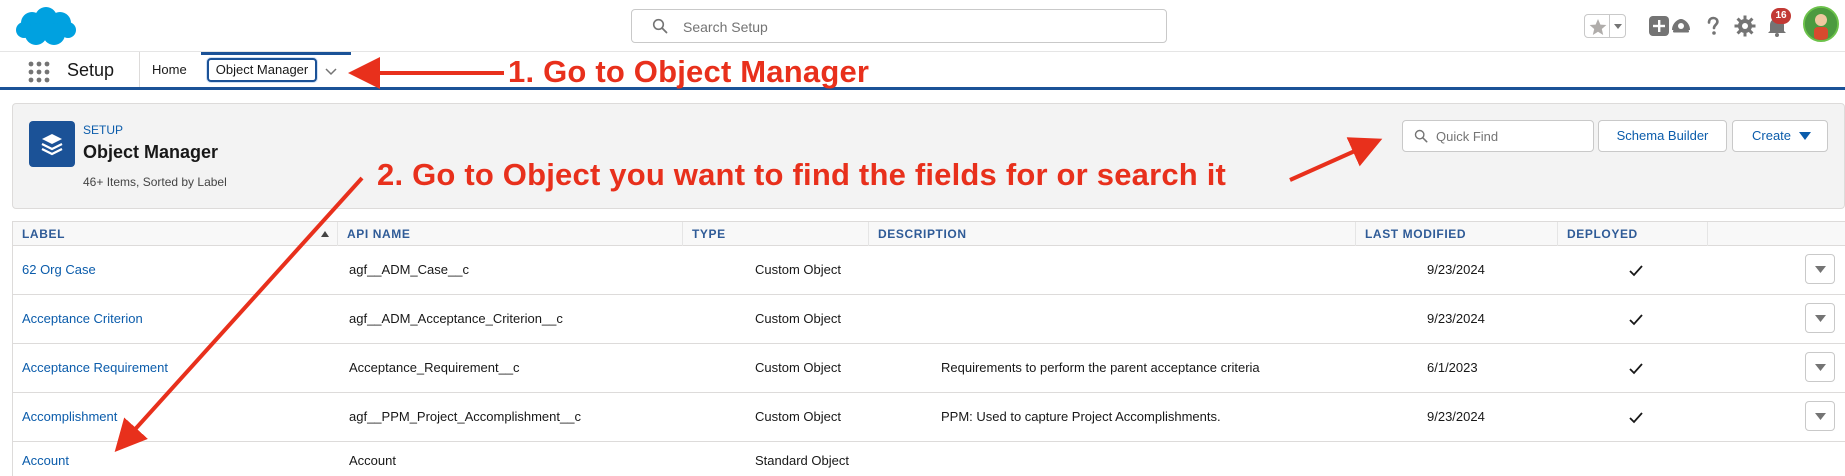 This screenshot has width=1845, height=476. What do you see at coordinates (103, 130) in the screenshot?
I see `page-eyebrow: SETUP` at bounding box center [103, 130].